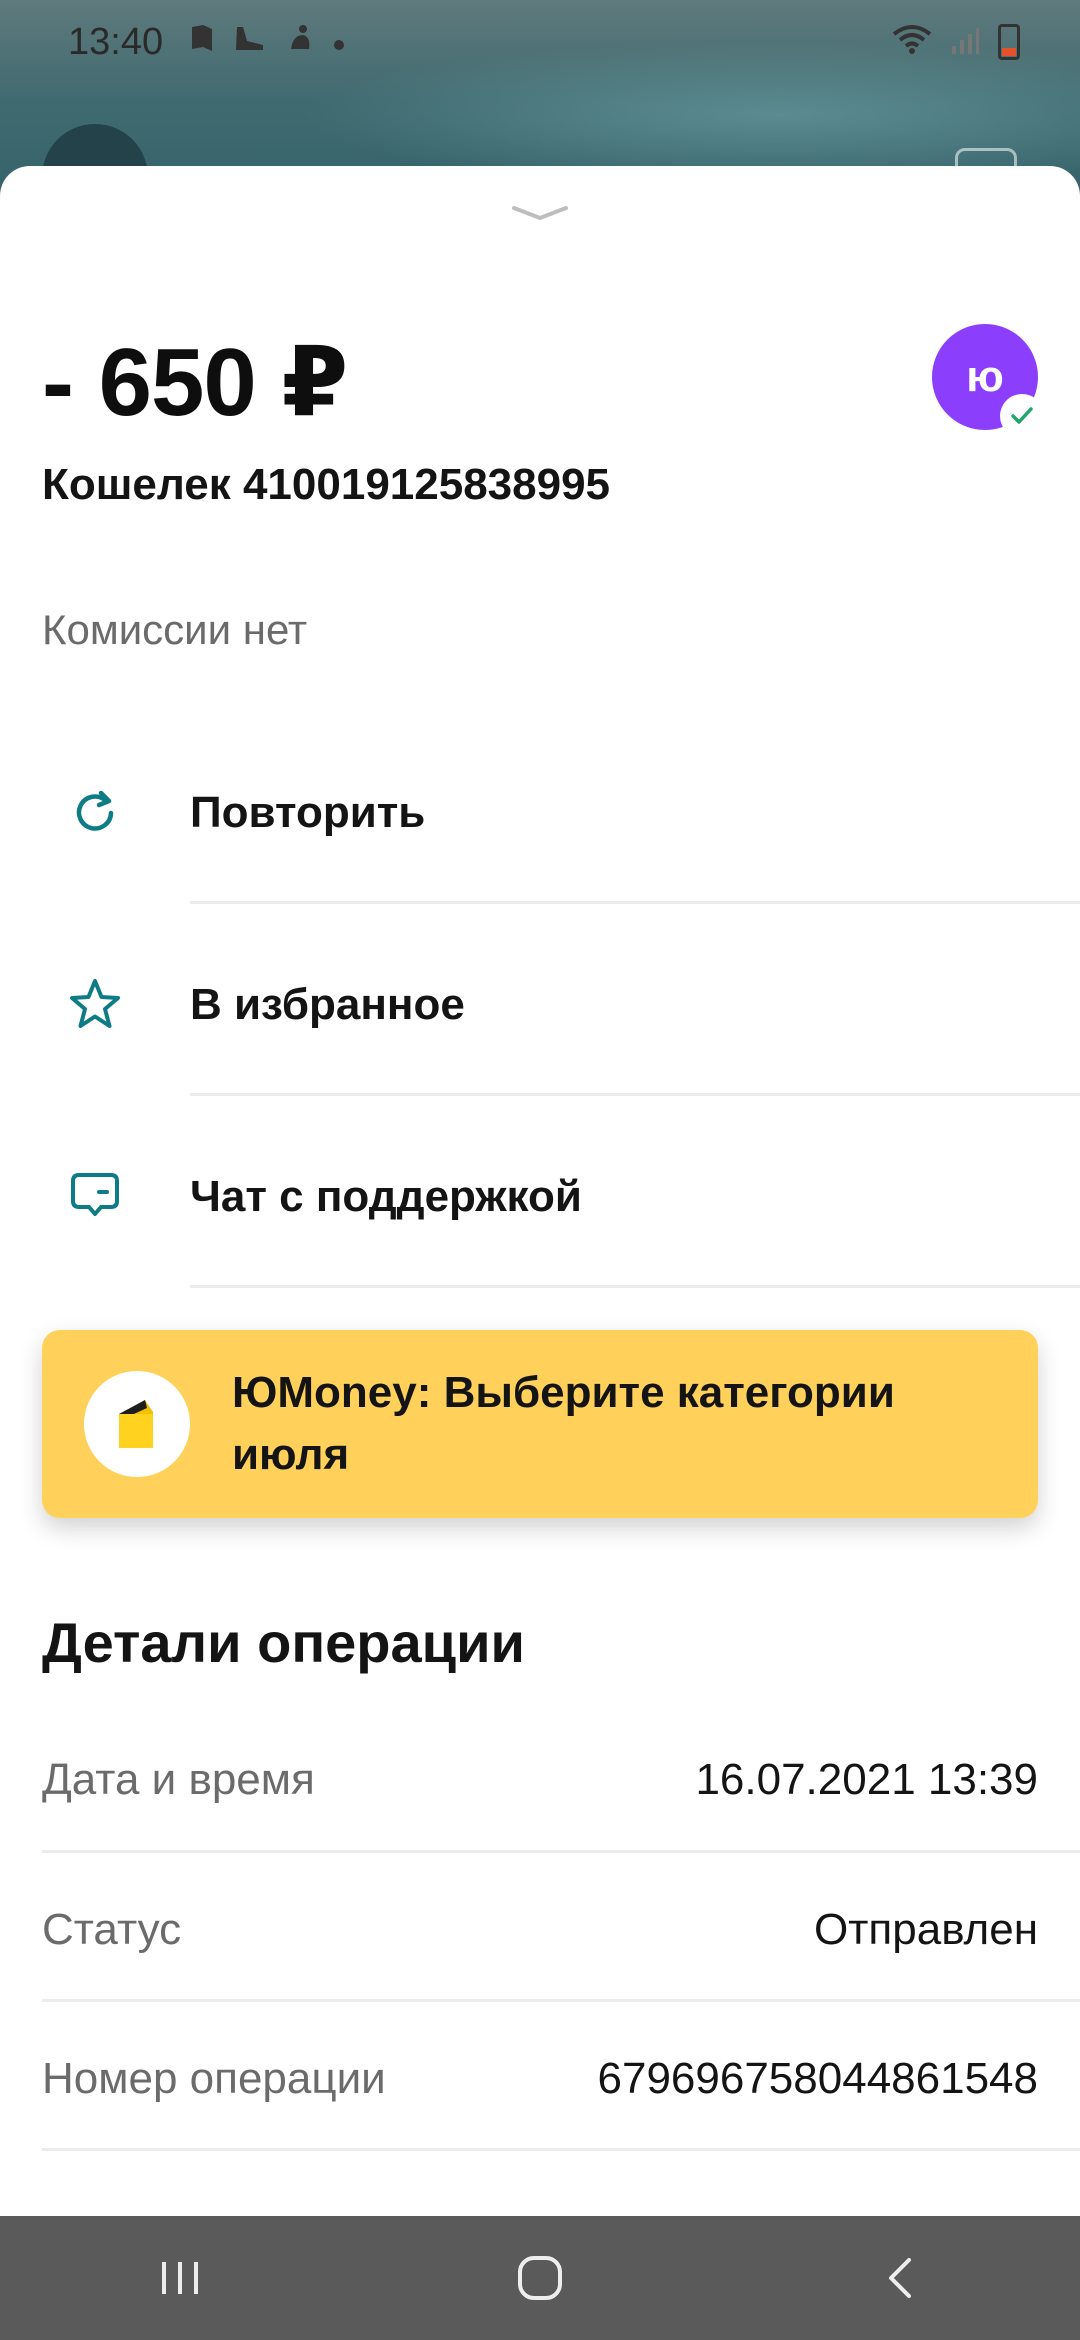 The image size is (1080, 2340). What do you see at coordinates (116, 41) in the screenshot?
I see `status-time: 13:40` at bounding box center [116, 41].